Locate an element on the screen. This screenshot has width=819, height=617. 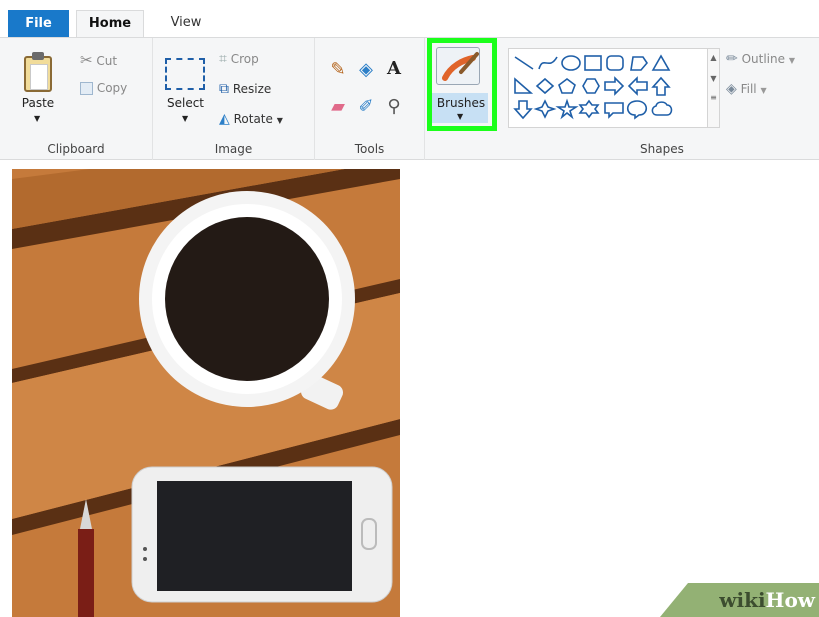
select-rectangle-icon is located at coordinates (185, 74).